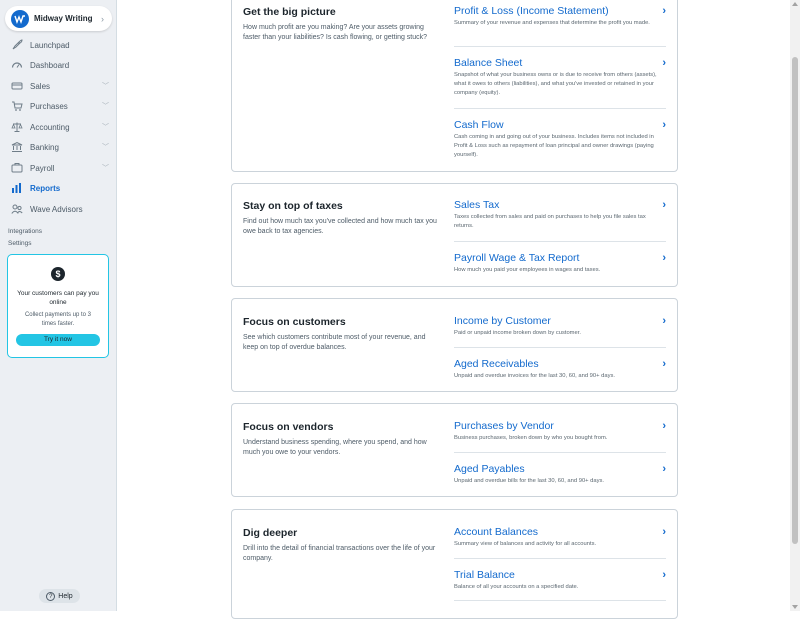 Image resolution: width=800 pixels, height=619 pixels. I want to click on dollar-icon: $, so click(58, 274).